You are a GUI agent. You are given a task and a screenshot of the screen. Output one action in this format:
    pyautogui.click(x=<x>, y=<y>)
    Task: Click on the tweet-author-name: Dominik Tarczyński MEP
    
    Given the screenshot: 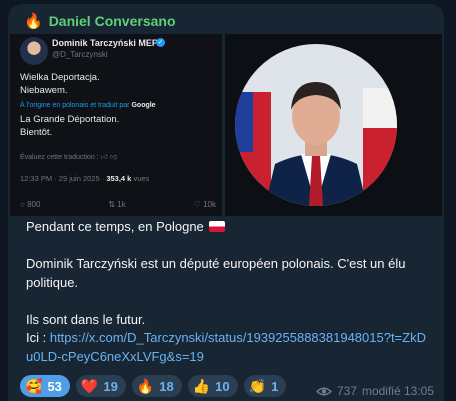 What is the action you would take?
    pyautogui.click(x=105, y=43)
    